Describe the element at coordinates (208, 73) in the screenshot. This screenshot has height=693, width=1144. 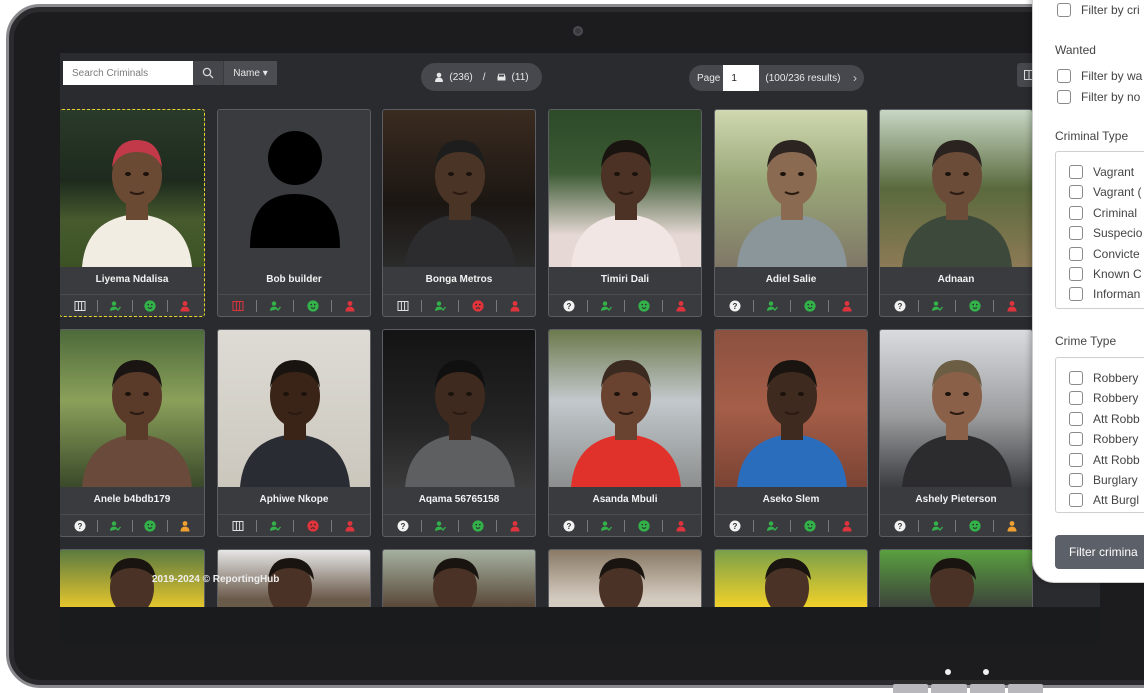
I see `search-button` at that location.